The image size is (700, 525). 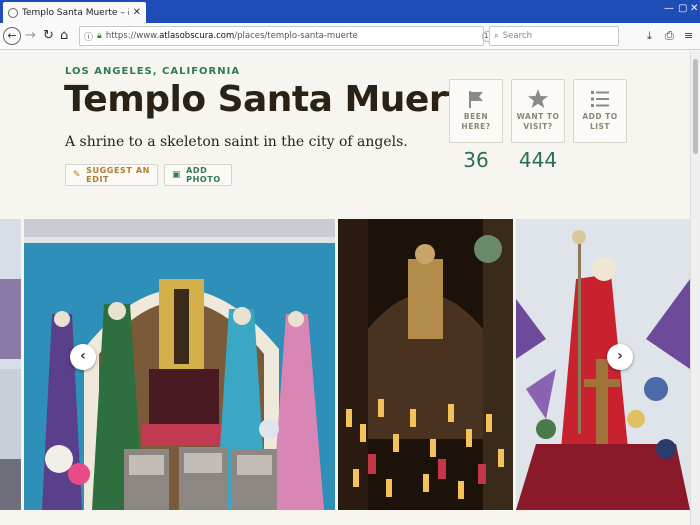 What do you see at coordinates (99, 36) in the screenshot?
I see `lock-icon: 🔒︎` at bounding box center [99, 36].